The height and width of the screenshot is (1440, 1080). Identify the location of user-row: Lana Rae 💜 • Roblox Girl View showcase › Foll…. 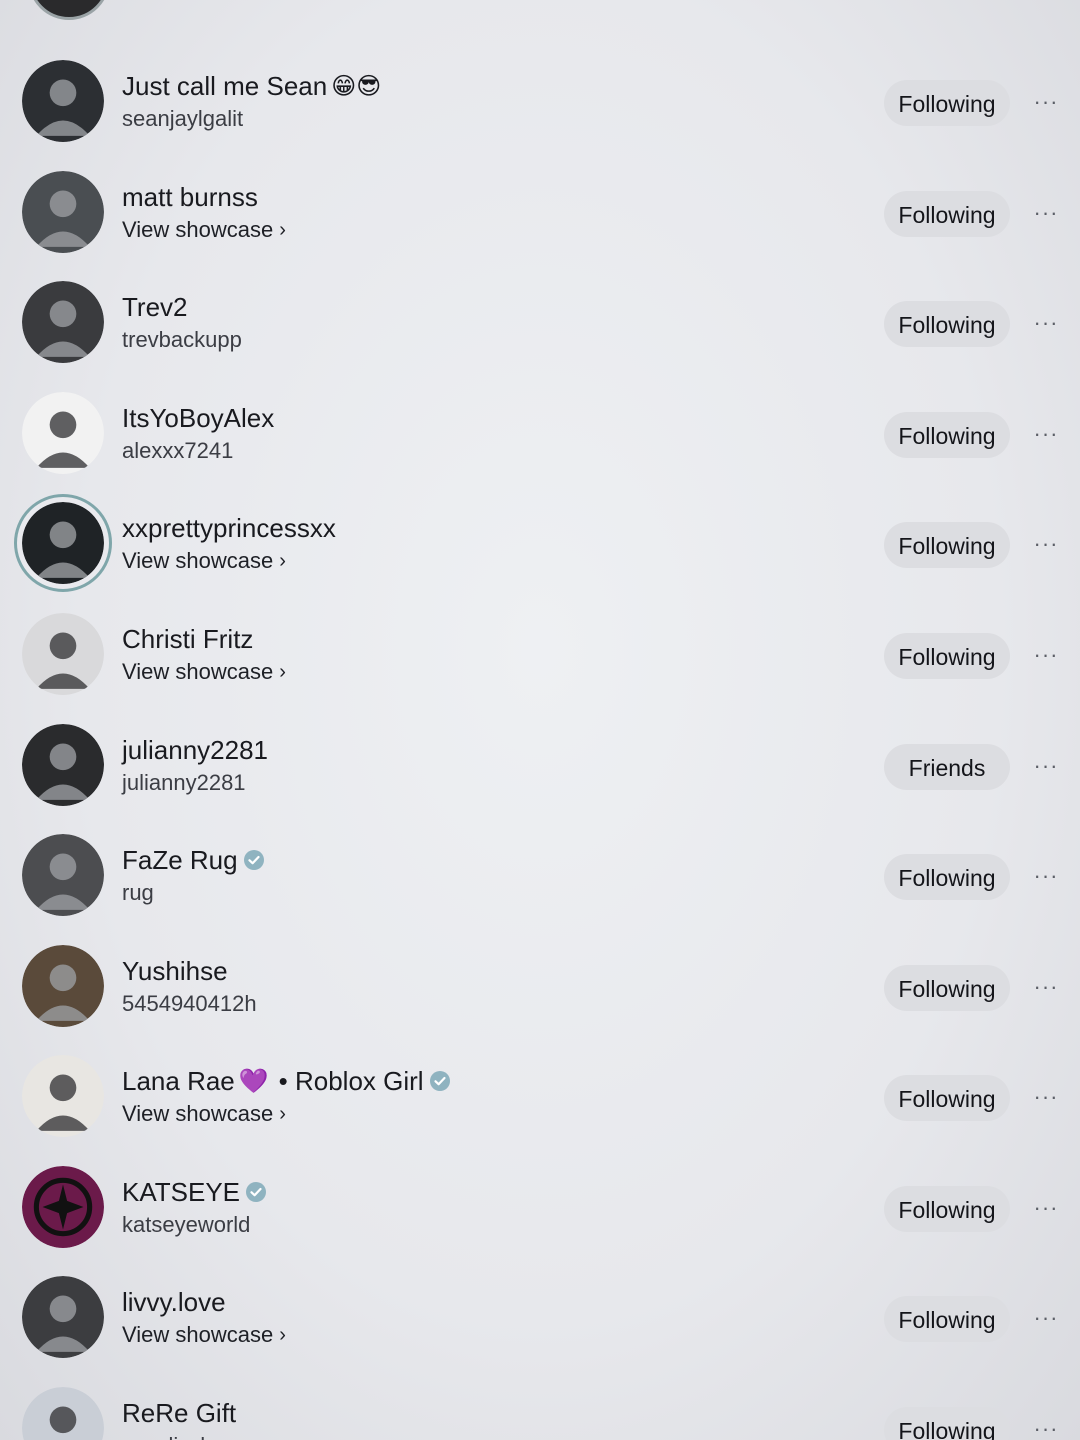
(540, 1079).